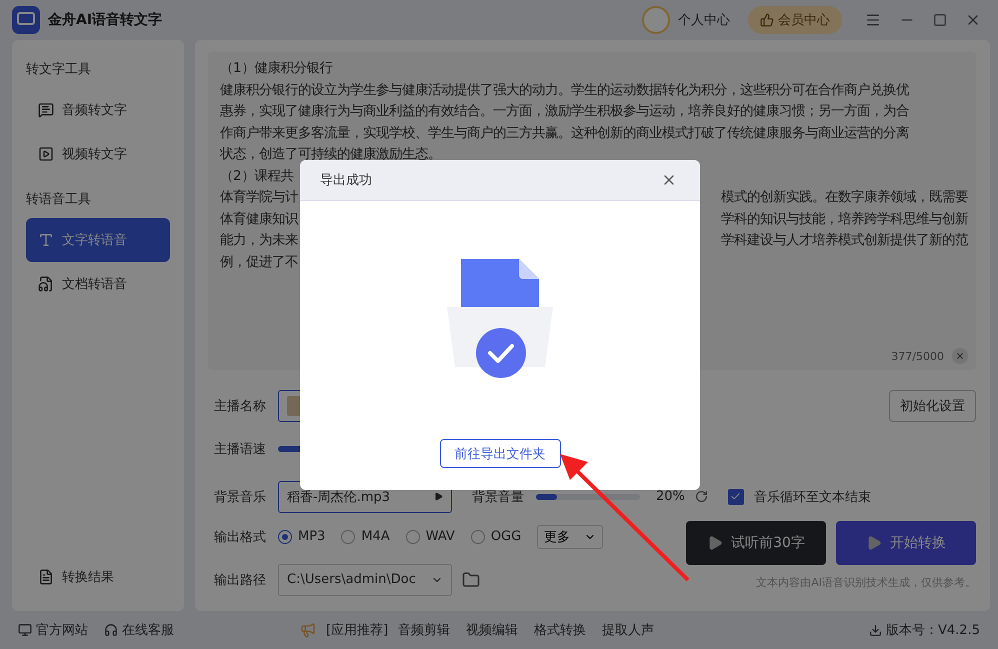 Image resolution: width=998 pixels, height=649 pixels. What do you see at coordinates (498, 497) in the screenshot?
I see `field-label: 背景音量` at bounding box center [498, 497].